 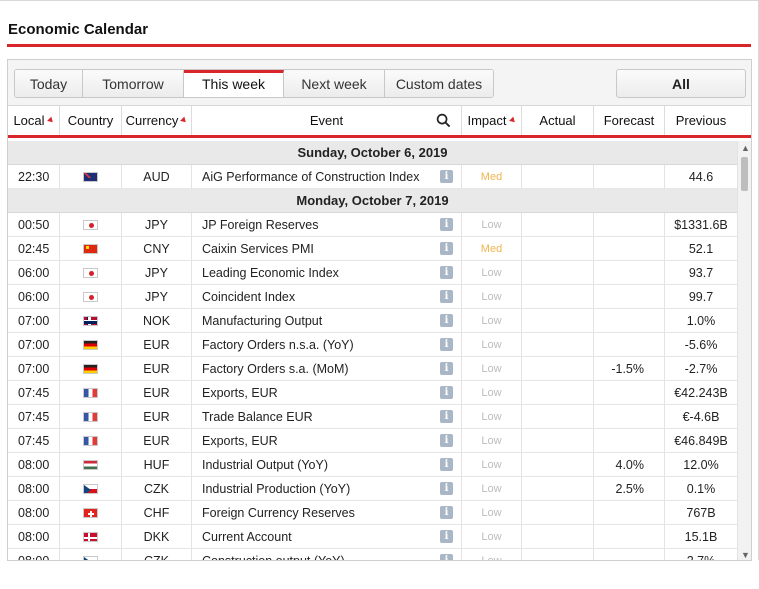 What do you see at coordinates (492, 176) in the screenshot?
I see `impact-cell: Med` at bounding box center [492, 176].